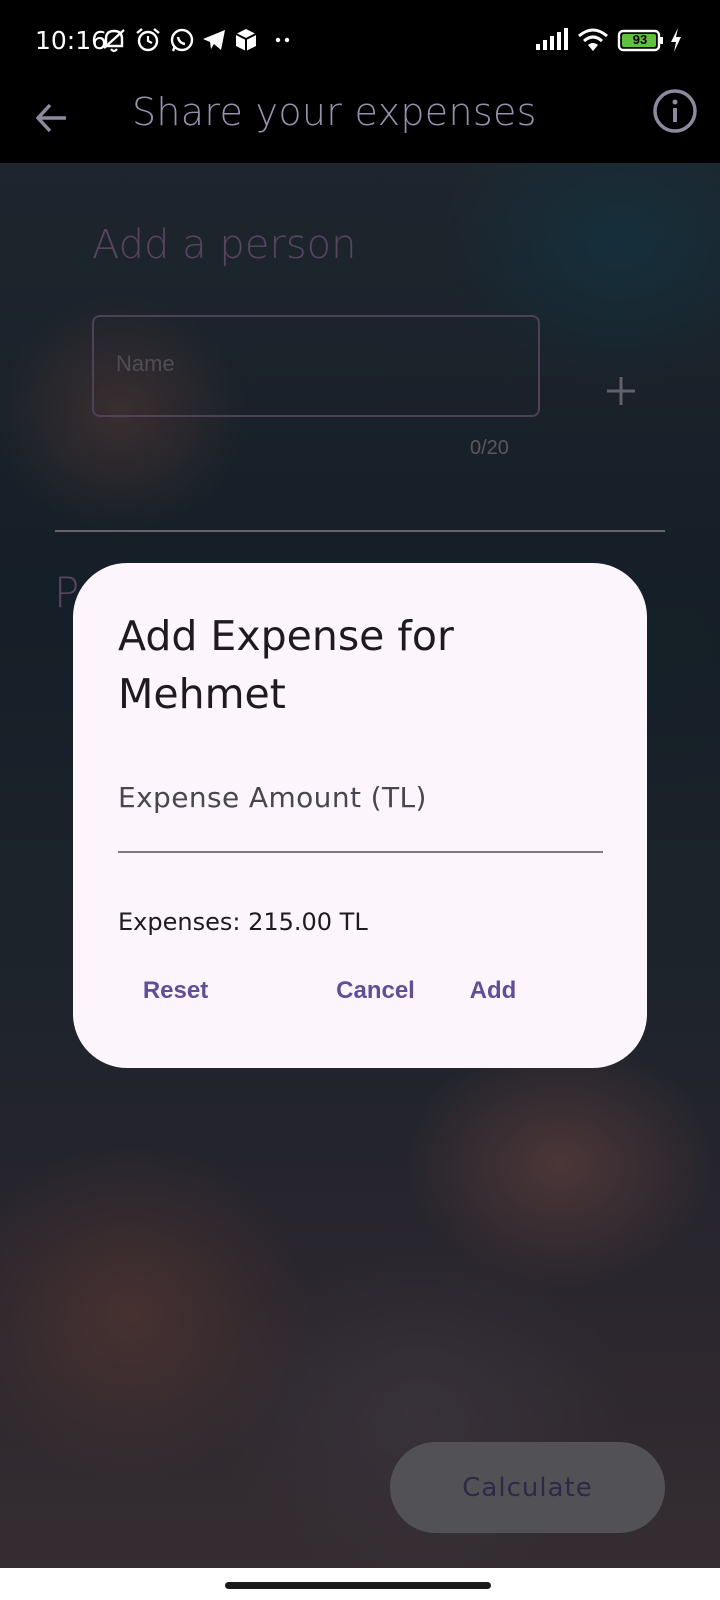 This screenshot has height=1600, width=720. Describe the element at coordinates (145, 363) in the screenshot. I see `name-placeholder: Name` at that location.